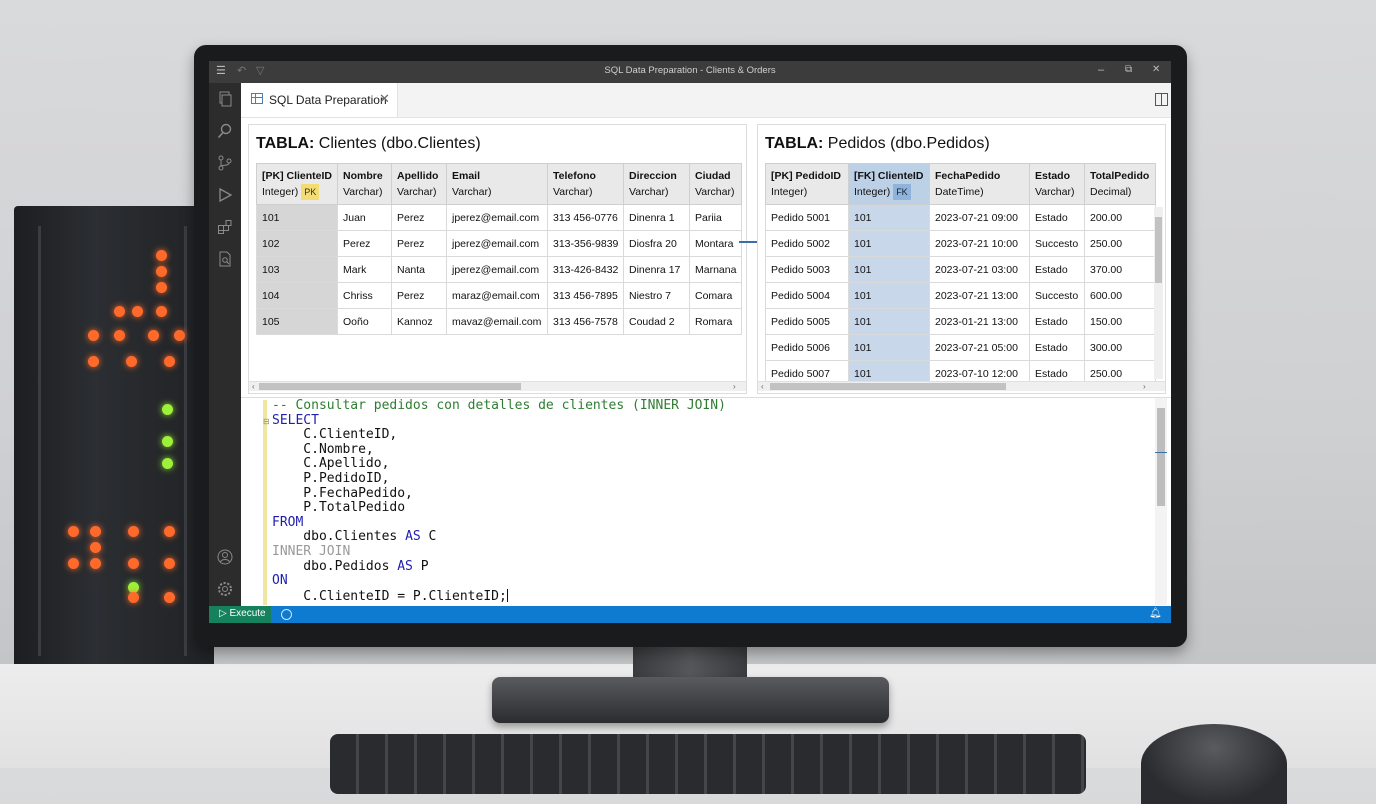 The image size is (1376, 804). I want to click on table-cell: mavaz@email.com, so click(497, 321).